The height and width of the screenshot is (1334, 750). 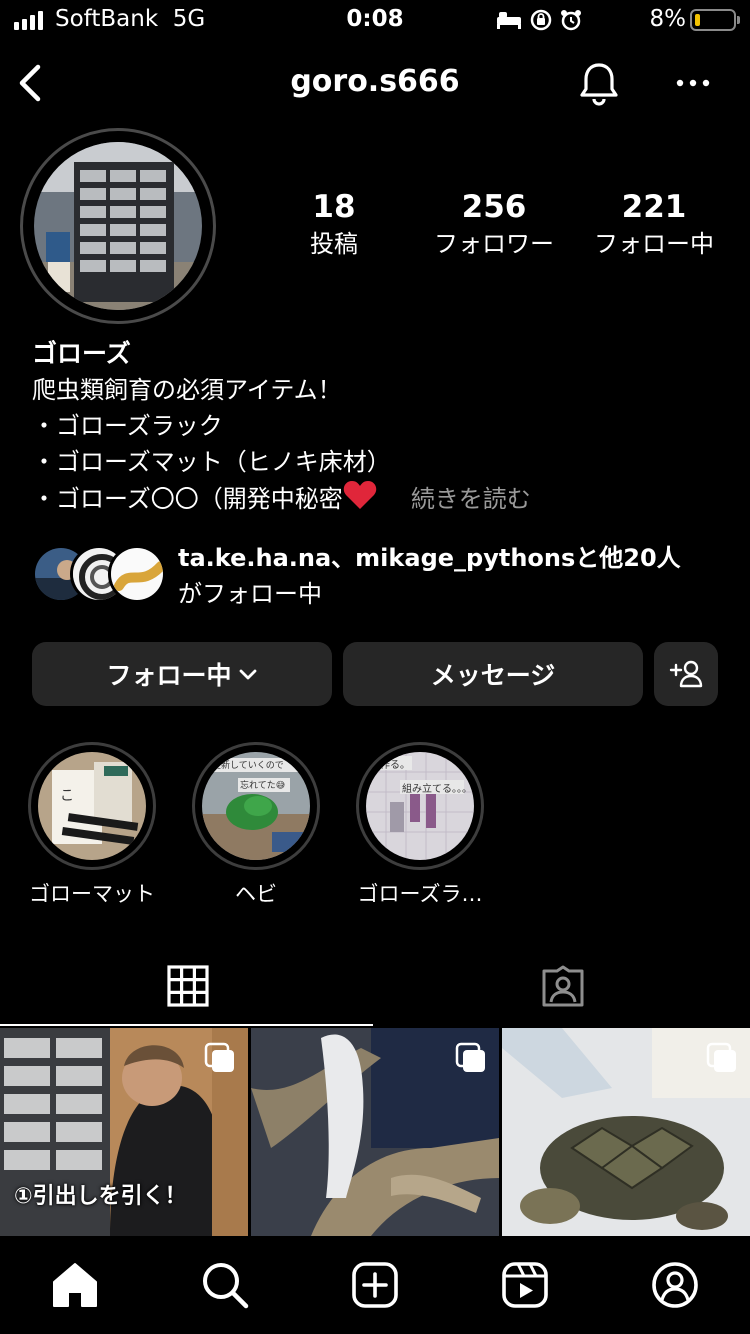 I want to click on posts-count: 18, so click(x=334, y=207).